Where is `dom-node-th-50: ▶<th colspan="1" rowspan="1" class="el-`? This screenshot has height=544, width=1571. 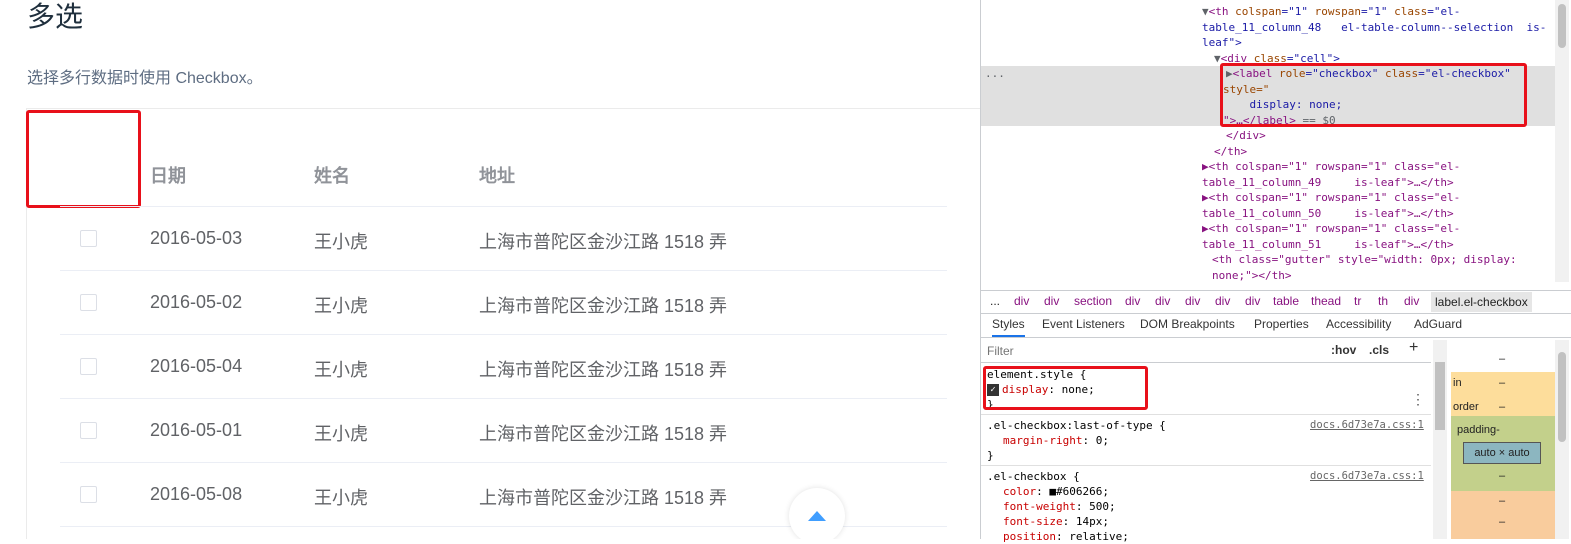 dom-node-th-50: ▶<th colspan="1" rowspan="1" class="el- is located at coordinates (1331, 198).